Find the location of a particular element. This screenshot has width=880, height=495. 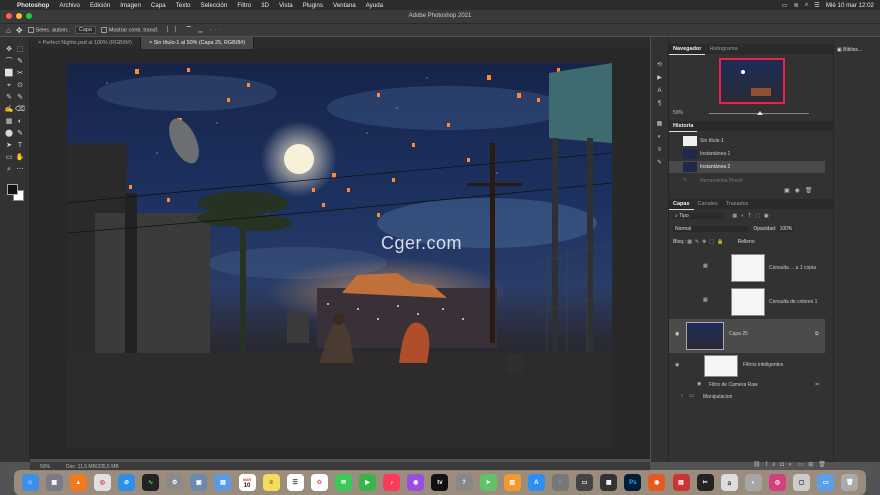

control-center-icon: ☰ is located at coordinates (817, 5).